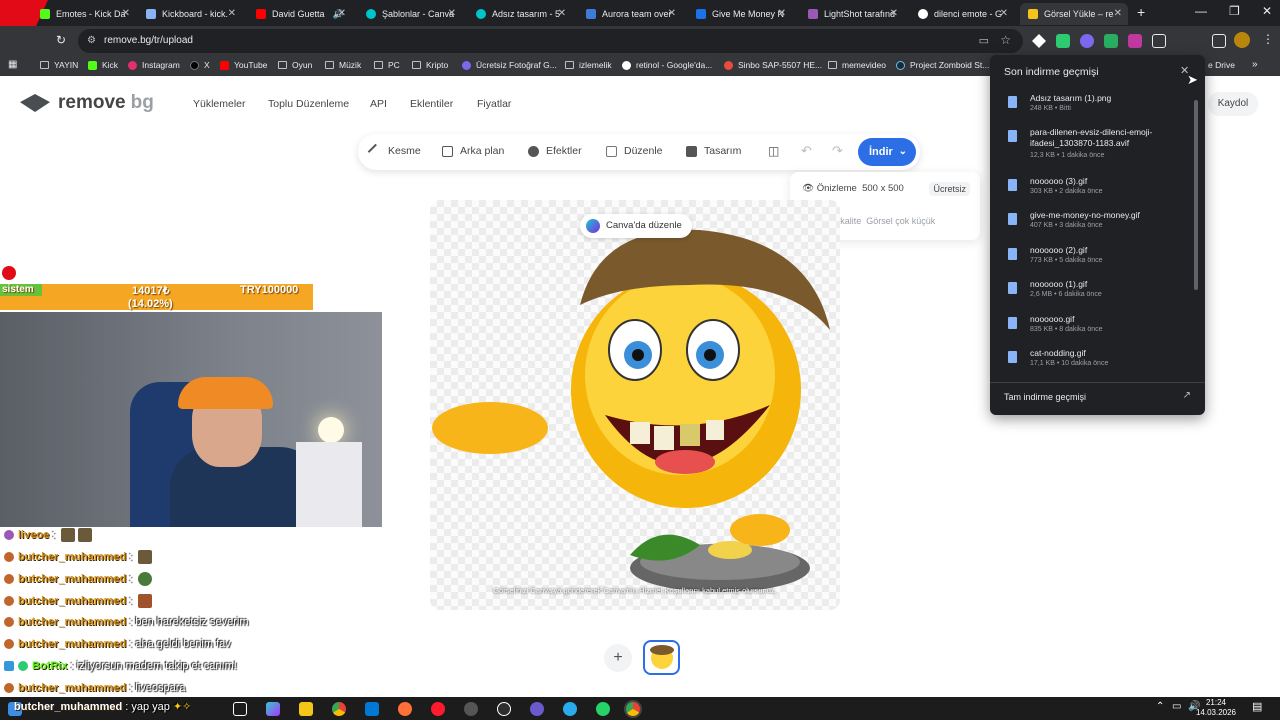 Image resolution: width=1280 pixels, height=720 pixels. Describe the element at coordinates (308, 104) in the screenshot. I see `nav-bulk-edit: Toplu Düzenleme` at that location.